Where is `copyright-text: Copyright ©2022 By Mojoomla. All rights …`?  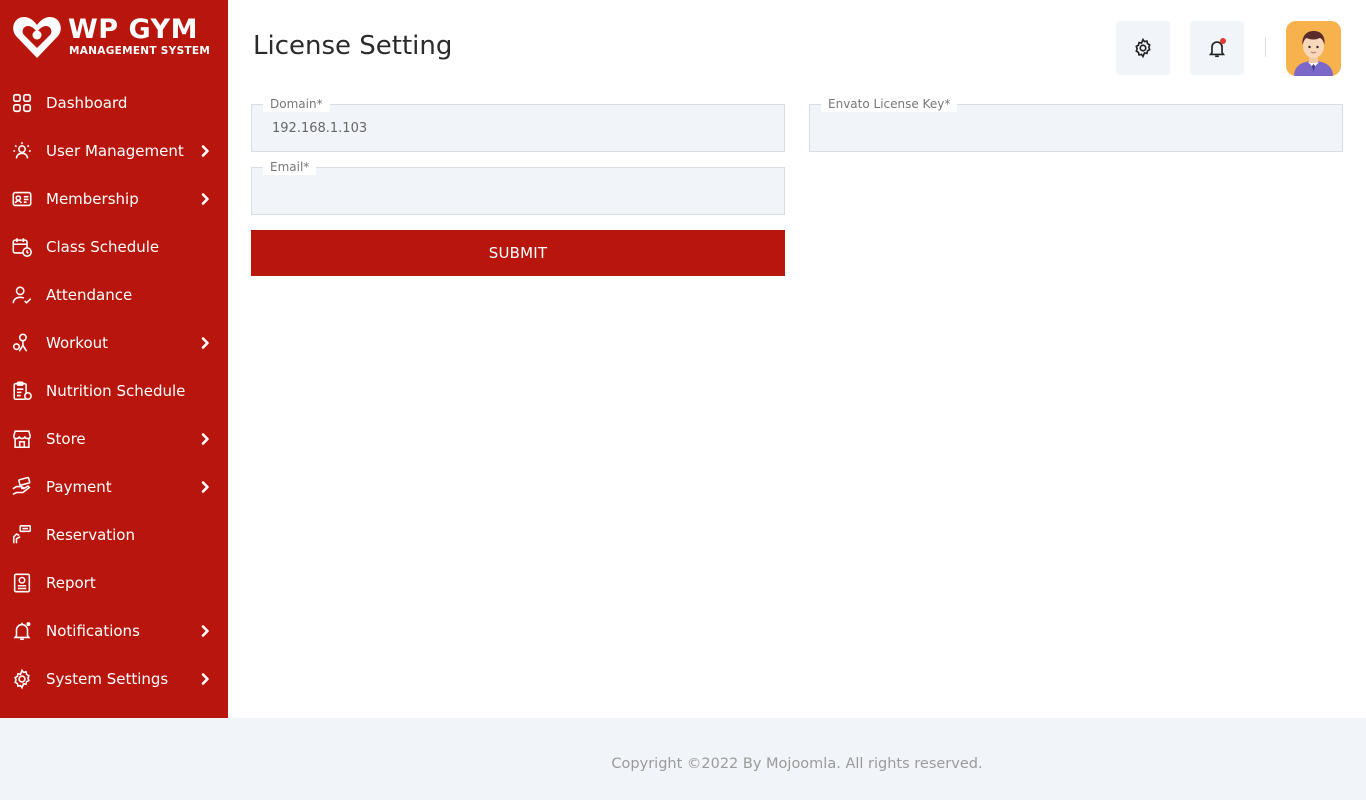
copyright-text: Copyright ©2022 By Mojoomla. All rights … is located at coordinates (797, 764).